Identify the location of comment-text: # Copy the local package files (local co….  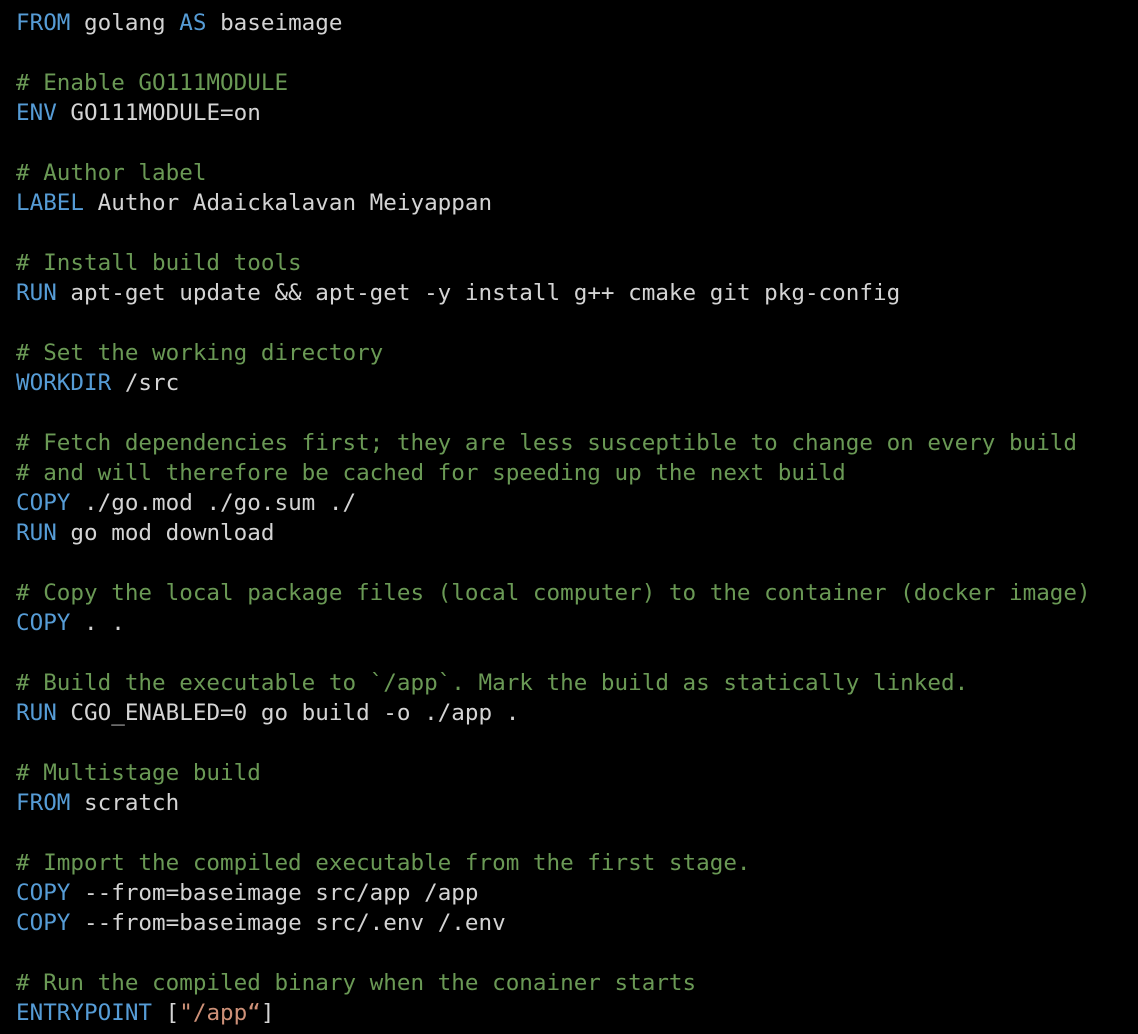
(553, 593).